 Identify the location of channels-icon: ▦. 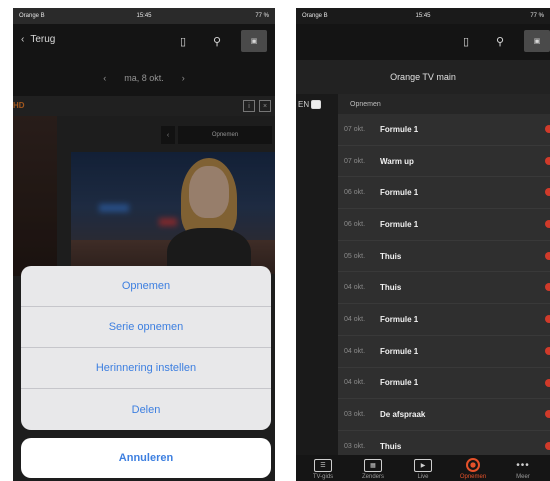
(373, 465).